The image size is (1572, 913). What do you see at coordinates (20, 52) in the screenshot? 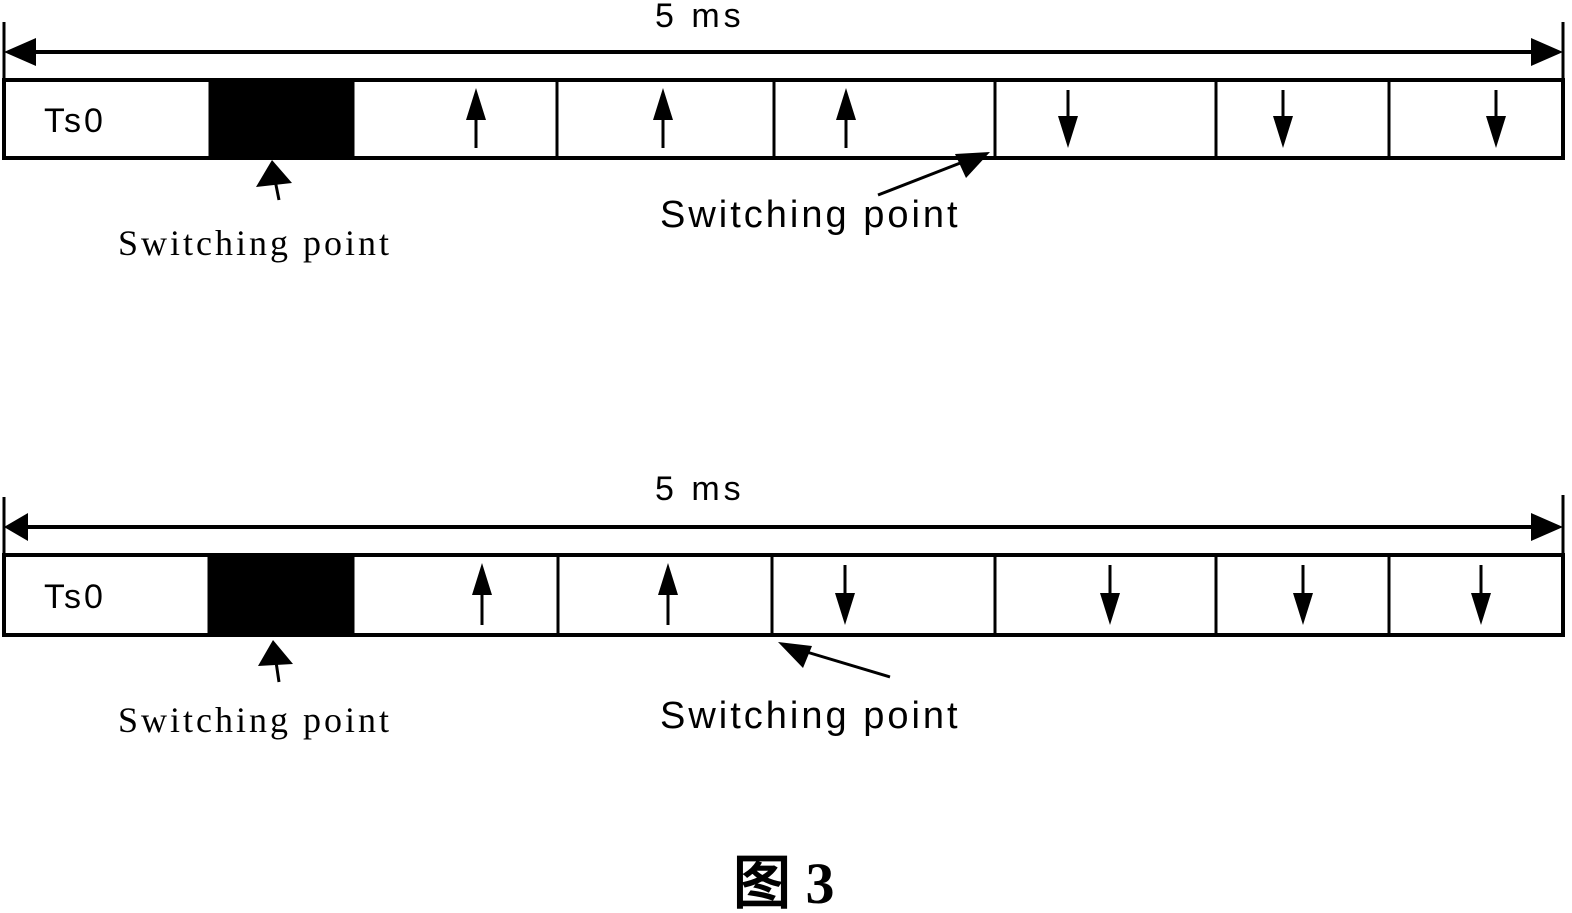
I see `frame-1-arrowhead-left-icon` at bounding box center [20, 52].